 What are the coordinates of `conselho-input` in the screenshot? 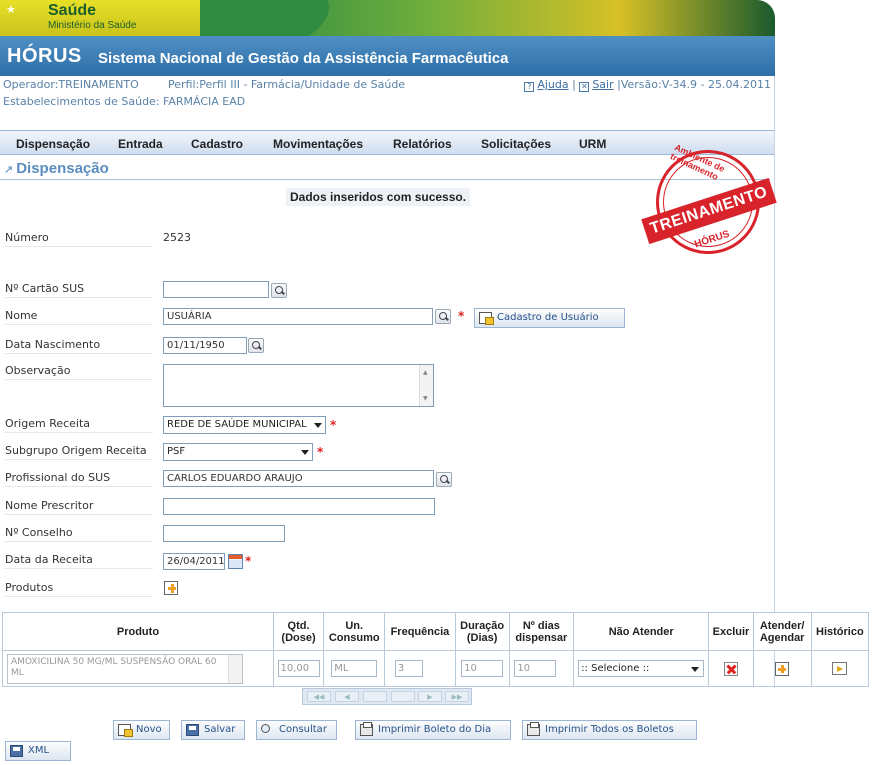 It's located at (224, 533).